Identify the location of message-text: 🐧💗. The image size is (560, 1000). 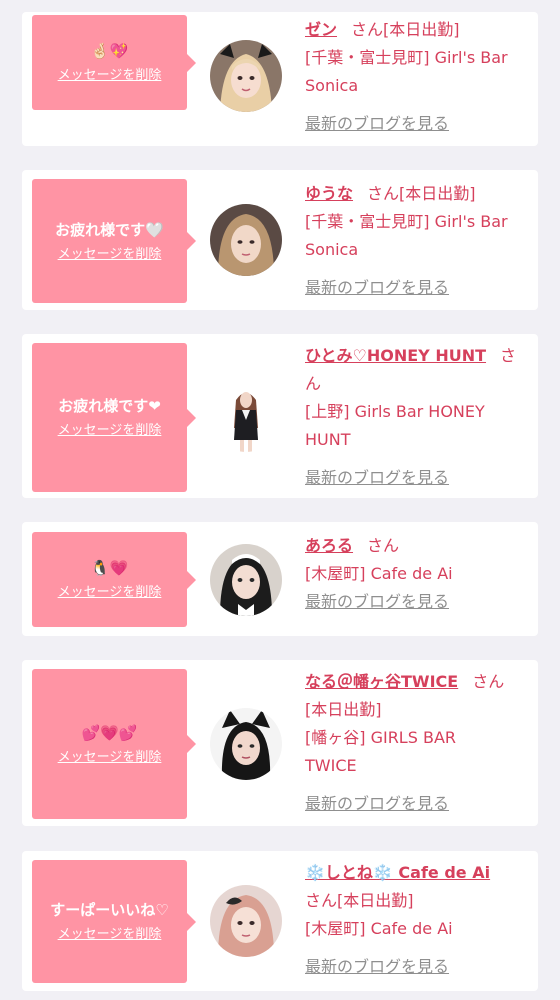
(109, 568).